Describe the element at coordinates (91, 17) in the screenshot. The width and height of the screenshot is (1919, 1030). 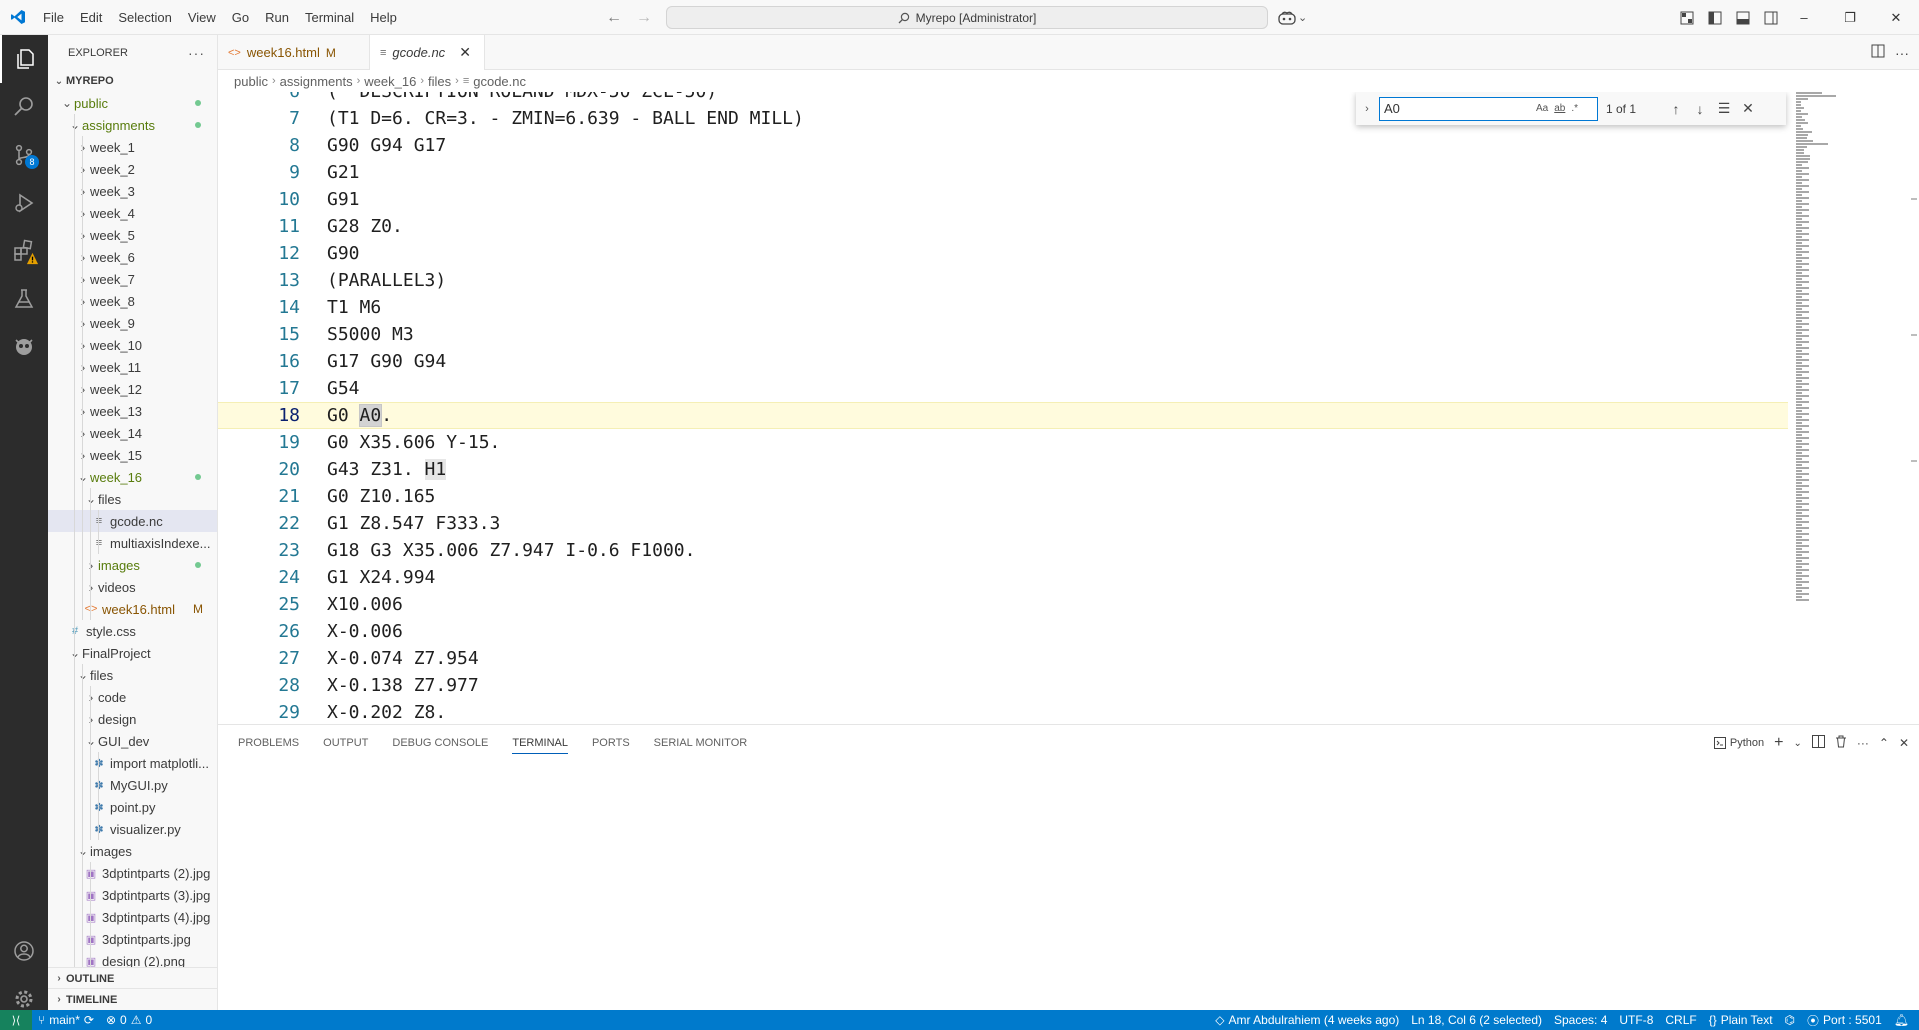
I see `menu-edit: Edit` at that location.